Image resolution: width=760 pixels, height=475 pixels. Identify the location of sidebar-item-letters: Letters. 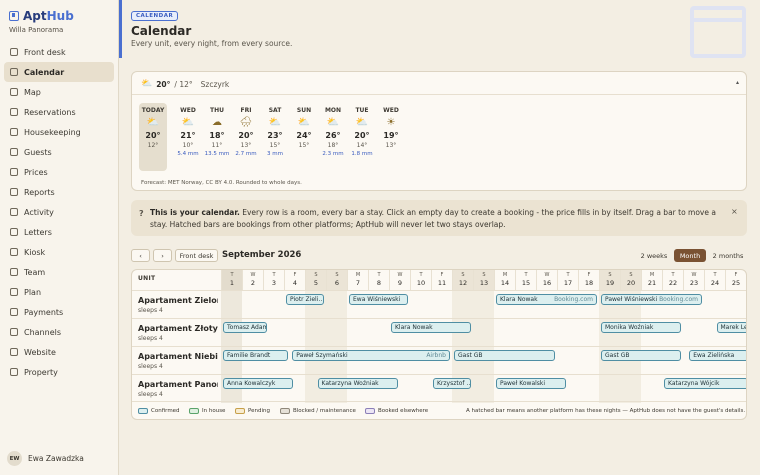
(59, 232).